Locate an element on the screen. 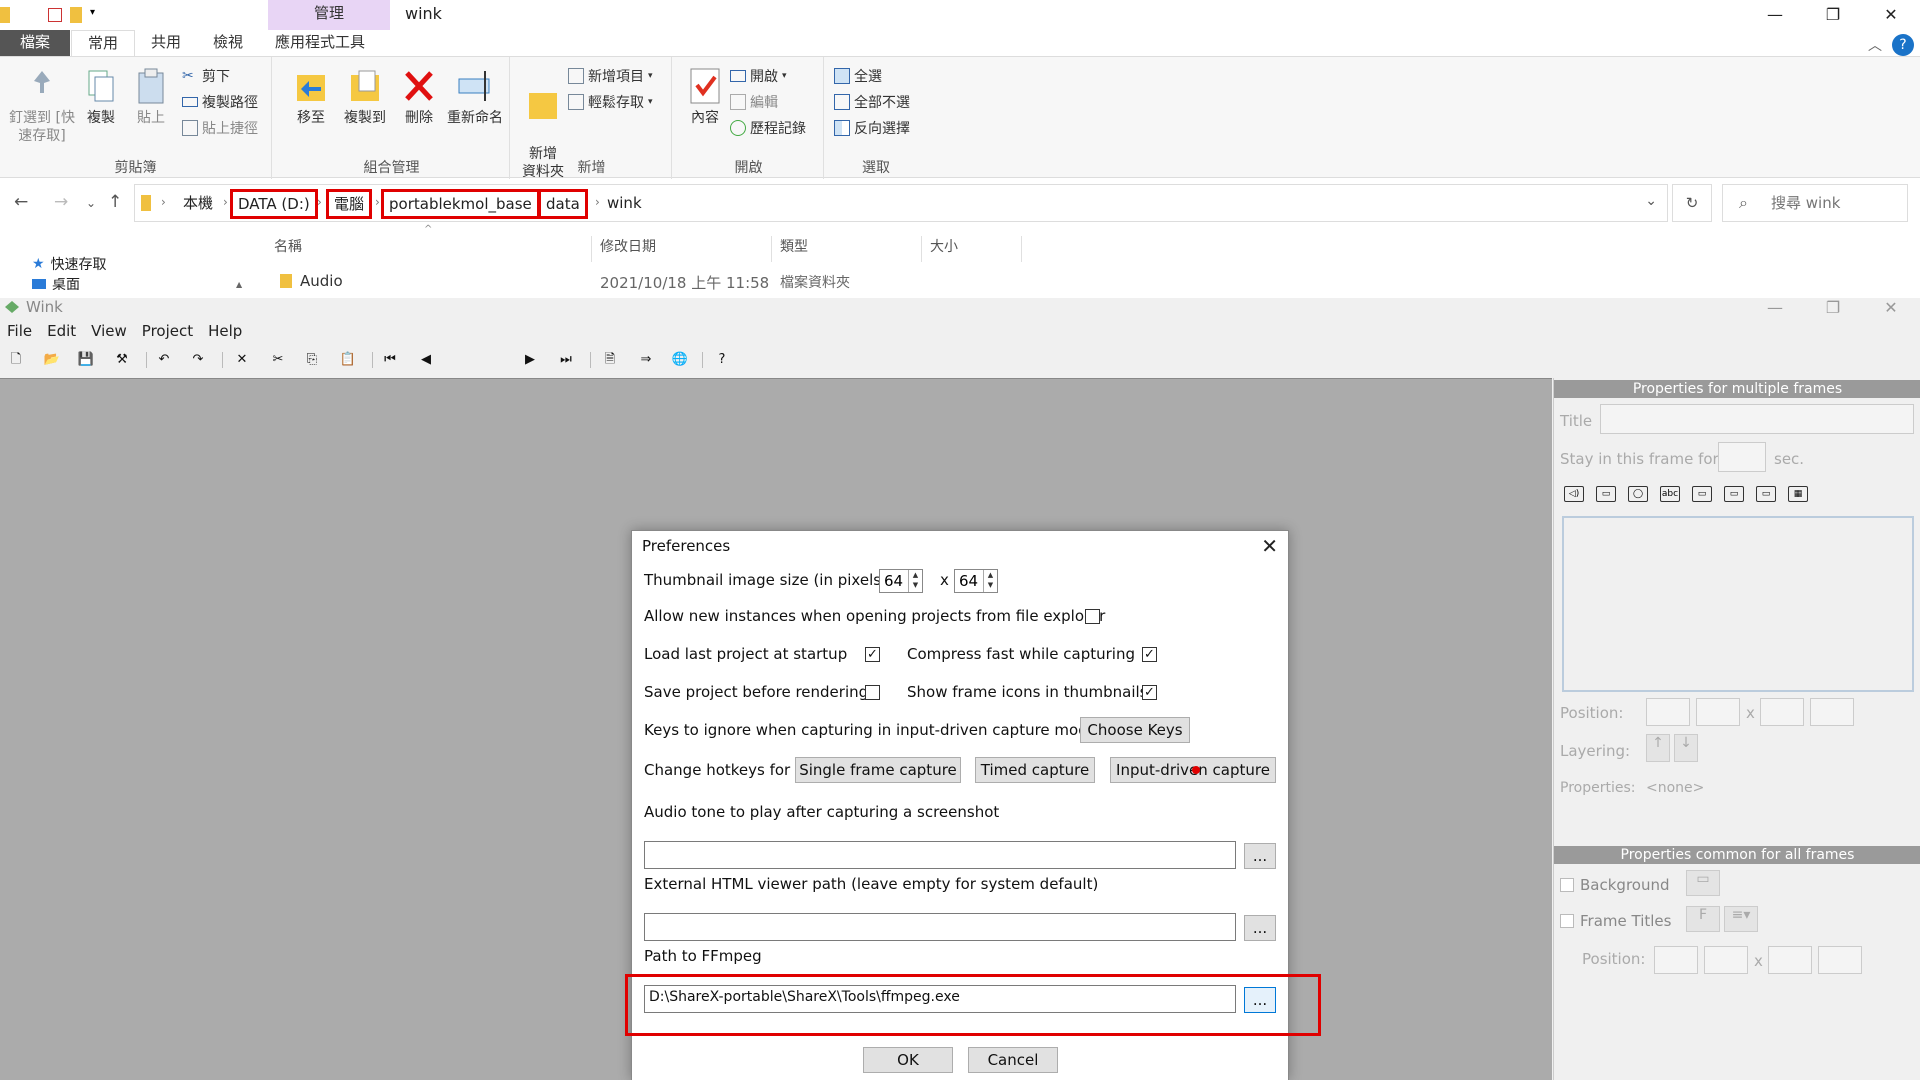 The width and height of the screenshot is (1920, 1080). redo-icon: ↷ is located at coordinates (198, 360).